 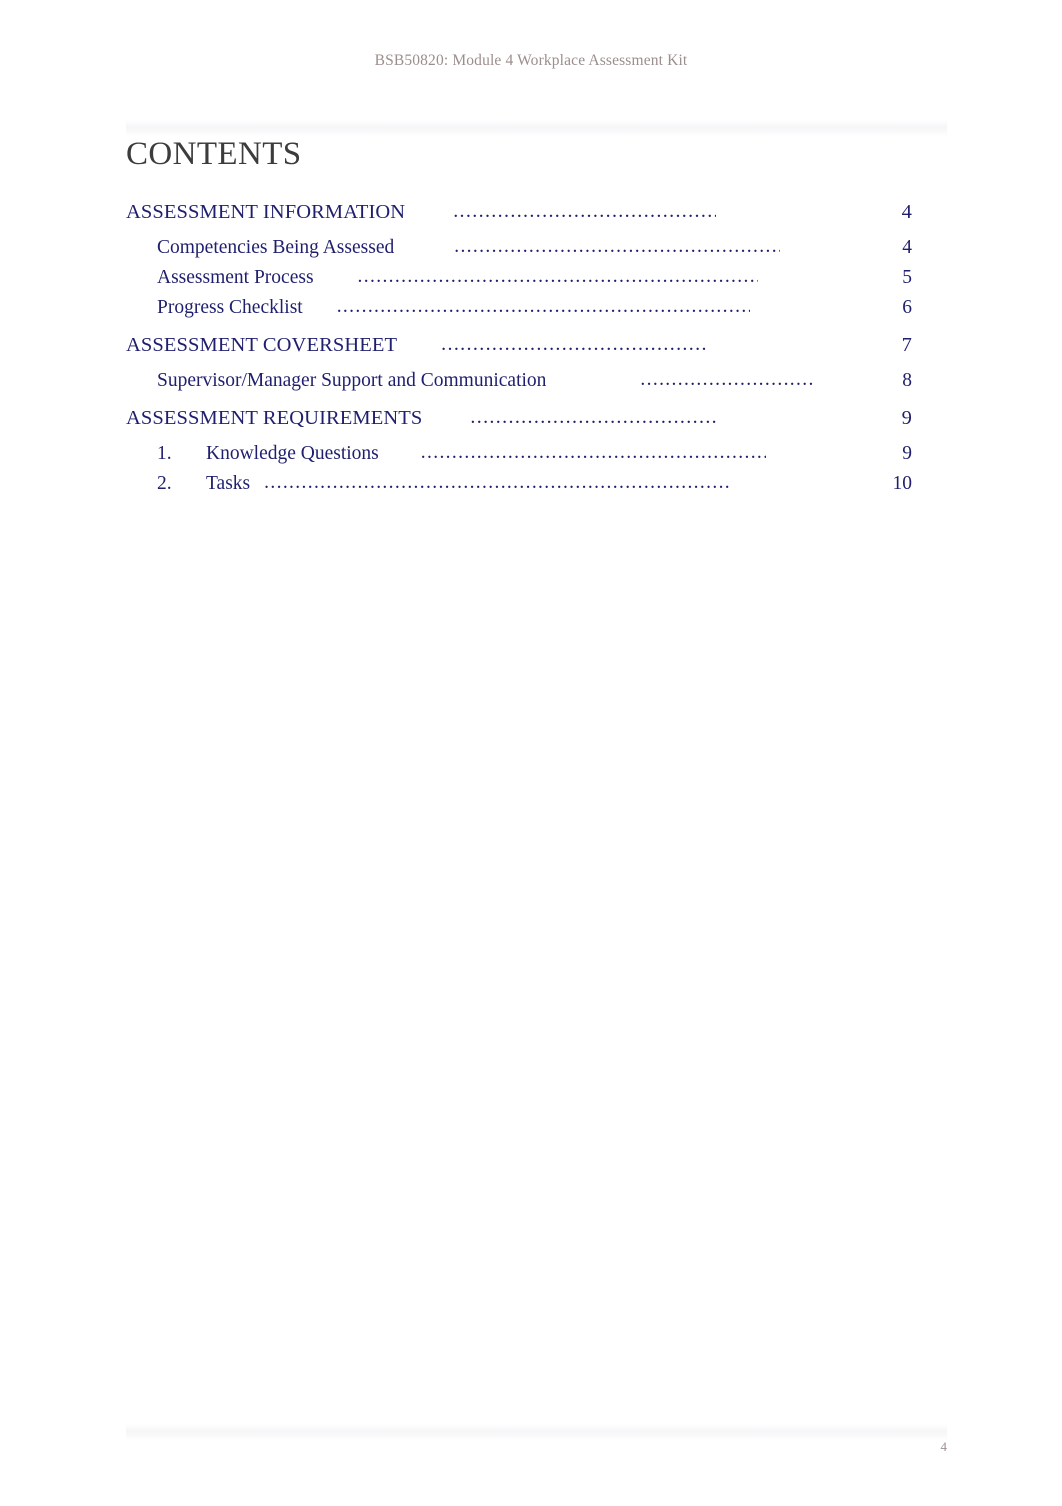 What do you see at coordinates (907, 380) in the screenshot?
I see `toc-entry-page-number: 8` at bounding box center [907, 380].